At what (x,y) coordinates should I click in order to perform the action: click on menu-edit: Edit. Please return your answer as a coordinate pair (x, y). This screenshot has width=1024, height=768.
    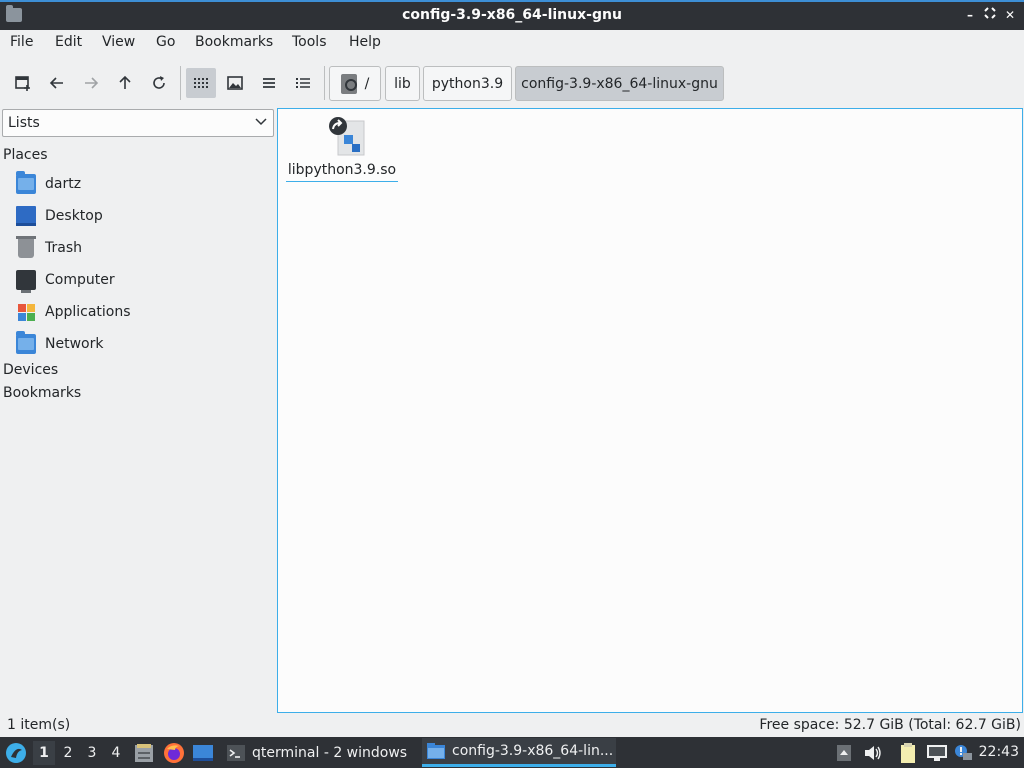
    Looking at the image, I should click on (68, 42).